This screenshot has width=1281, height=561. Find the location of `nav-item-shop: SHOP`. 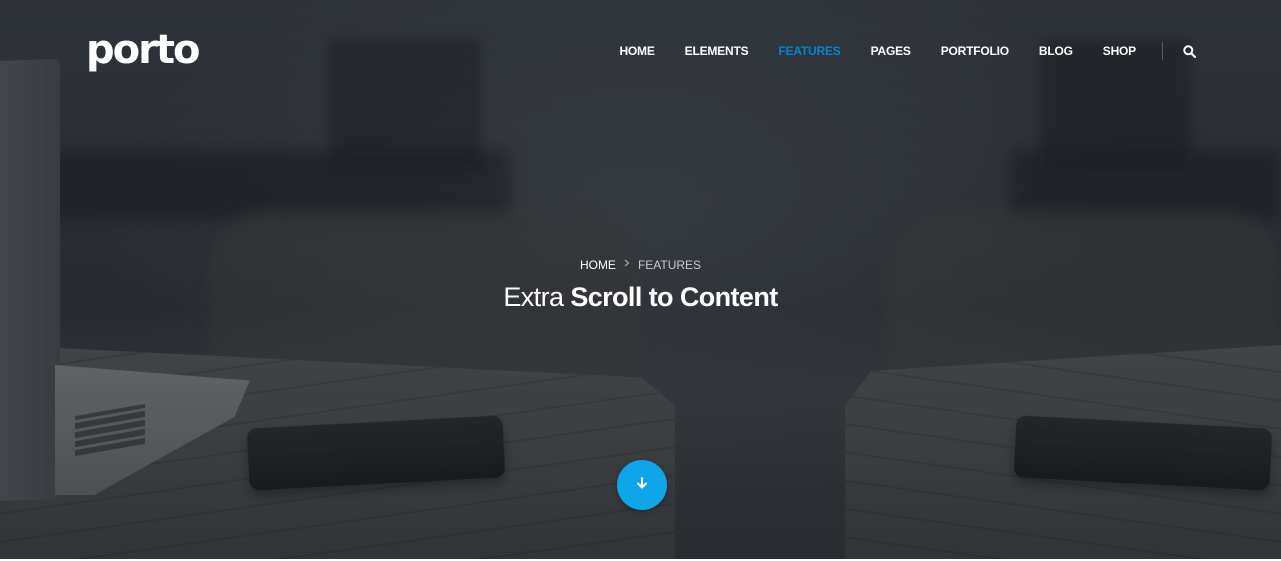

nav-item-shop: SHOP is located at coordinates (1119, 51).